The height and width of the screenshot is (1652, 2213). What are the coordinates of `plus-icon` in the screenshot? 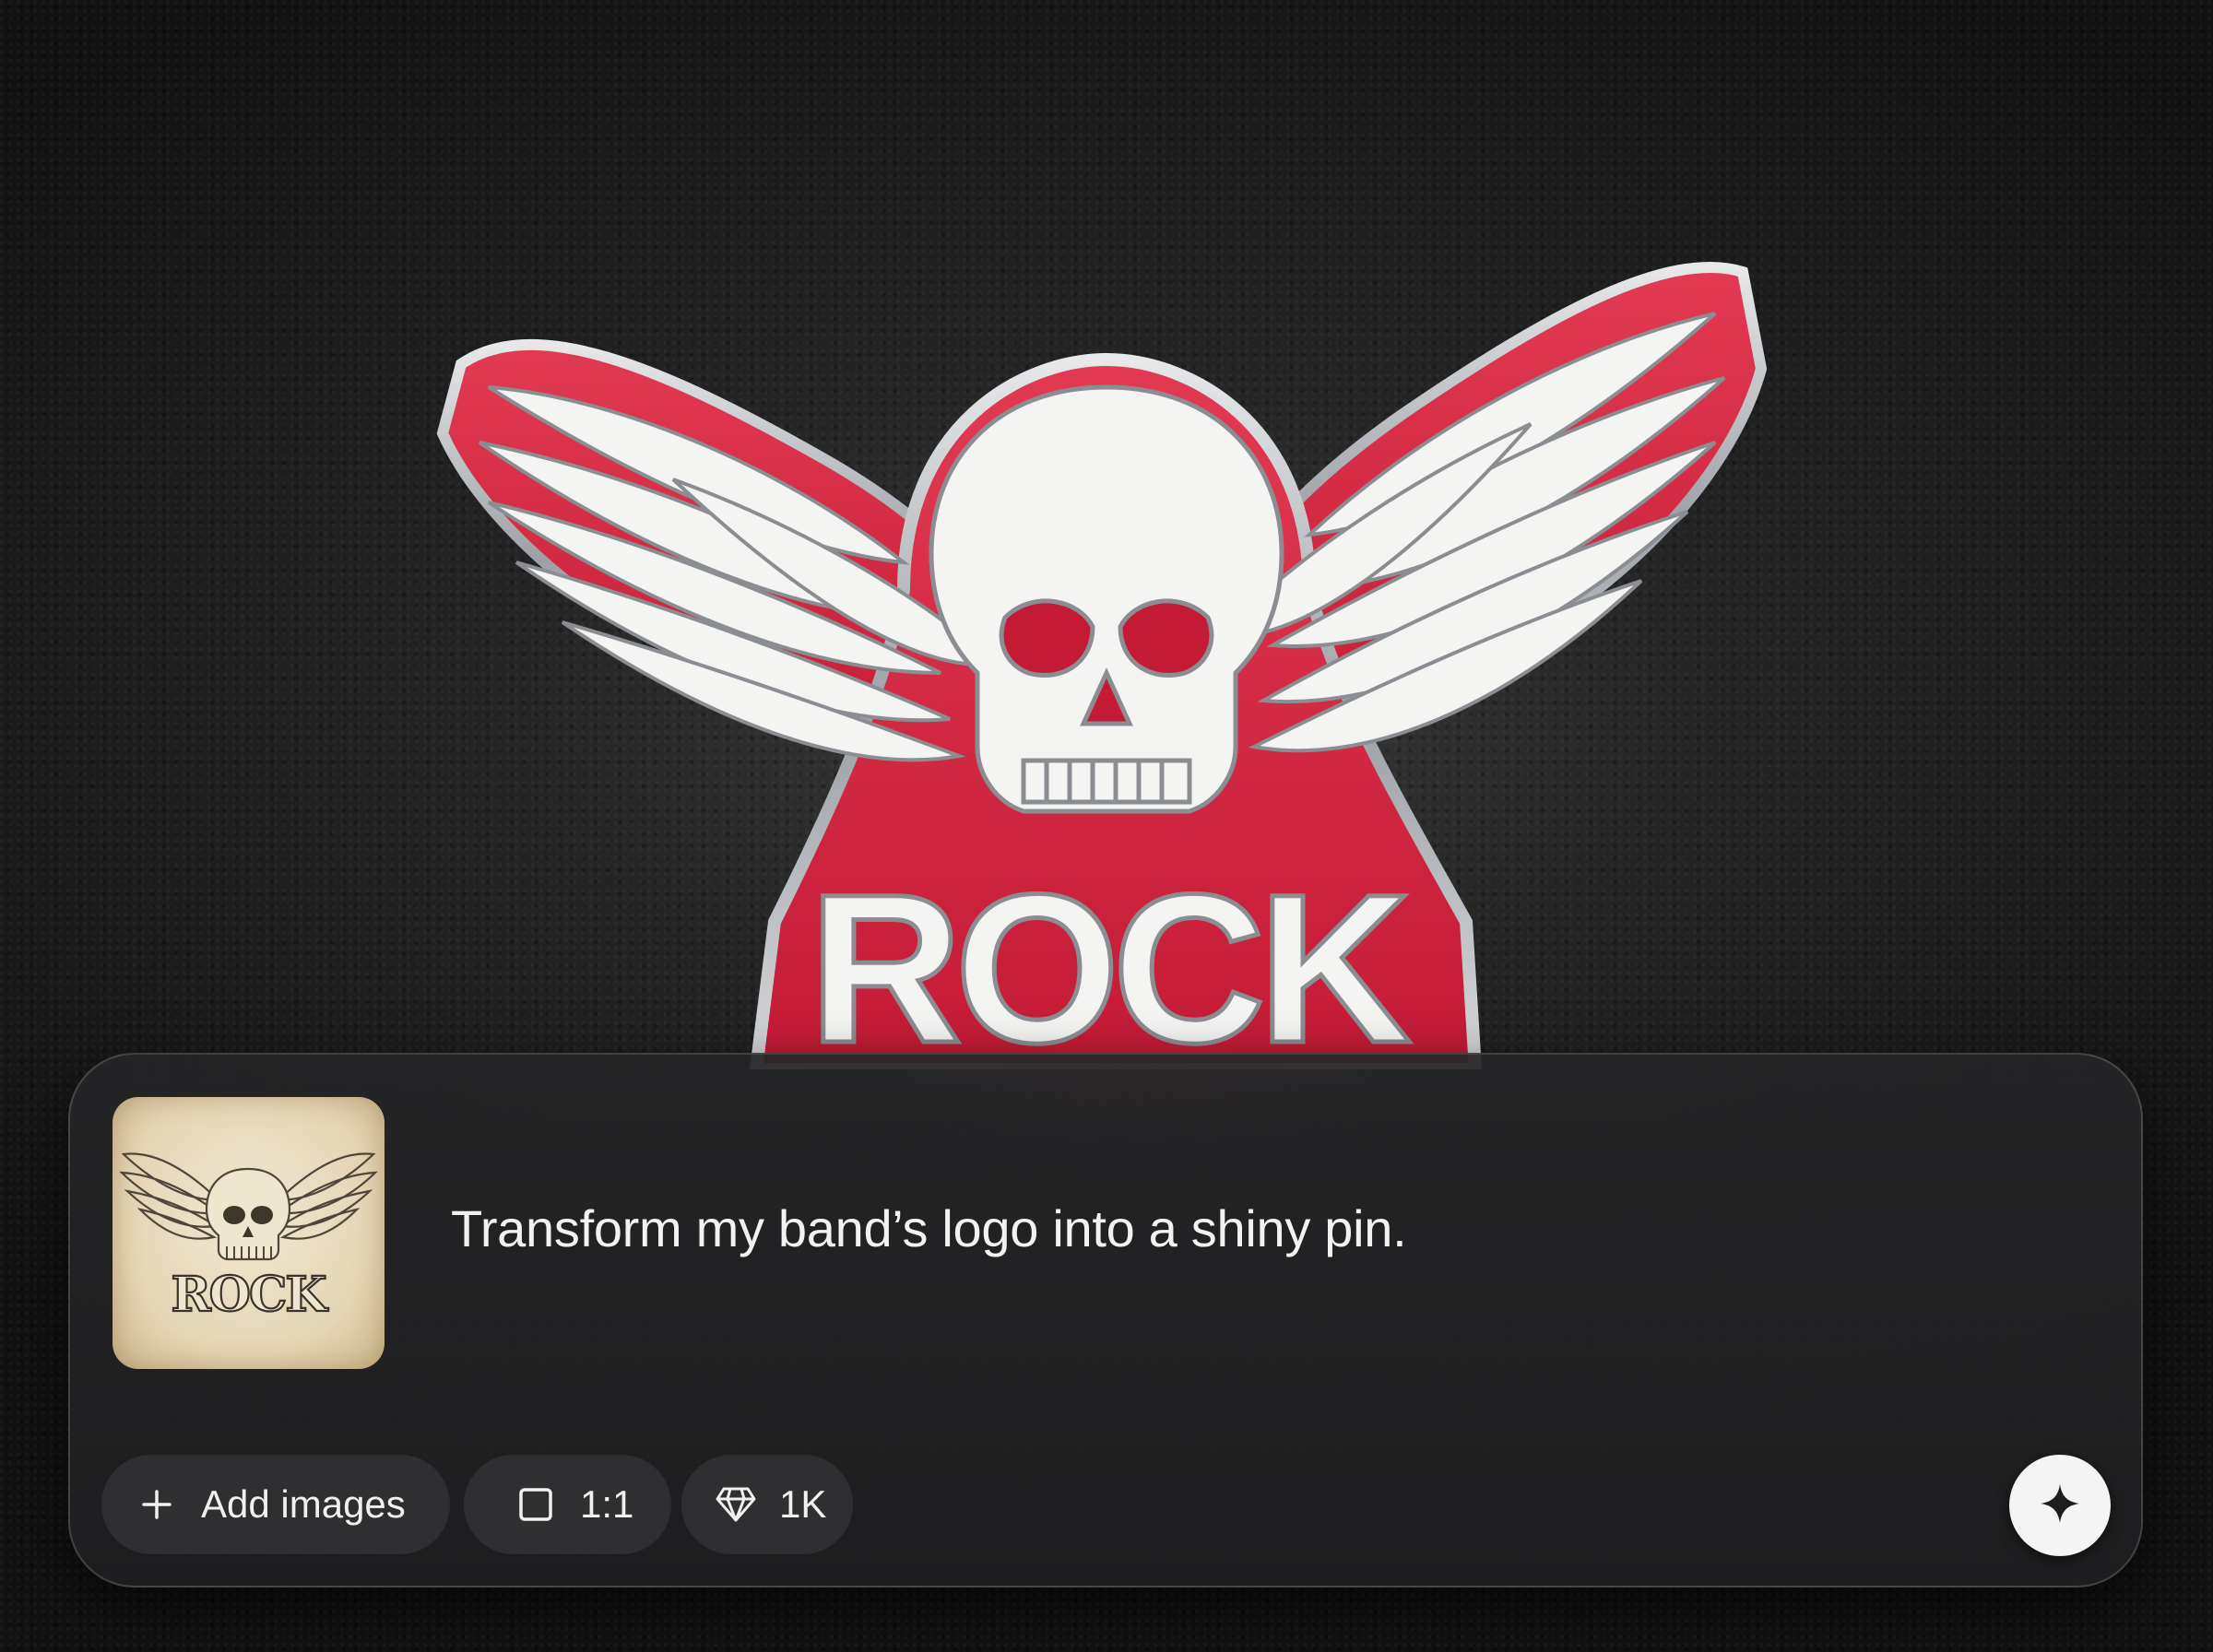 It's located at (156, 1504).